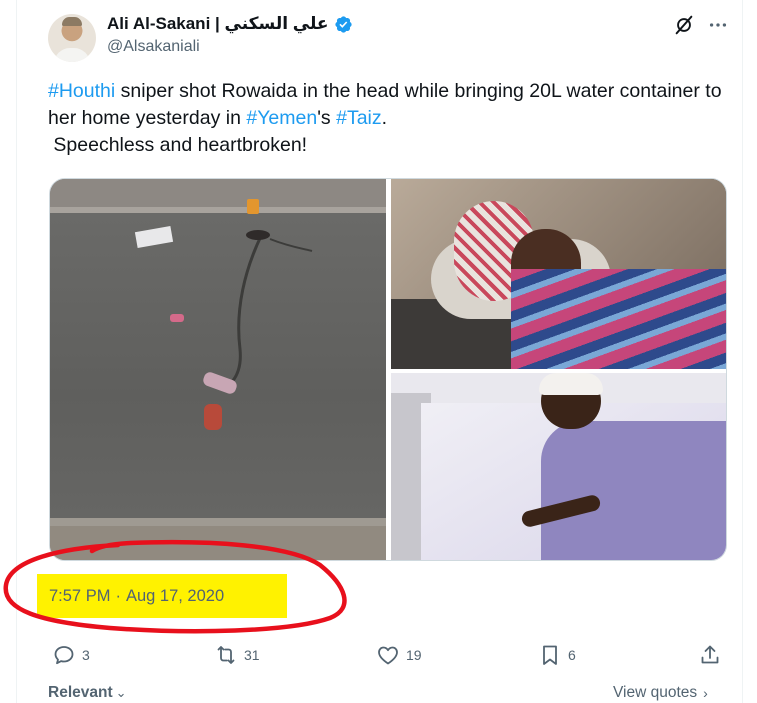  I want to click on view-quotes-link: View quotes ›, so click(660, 693).